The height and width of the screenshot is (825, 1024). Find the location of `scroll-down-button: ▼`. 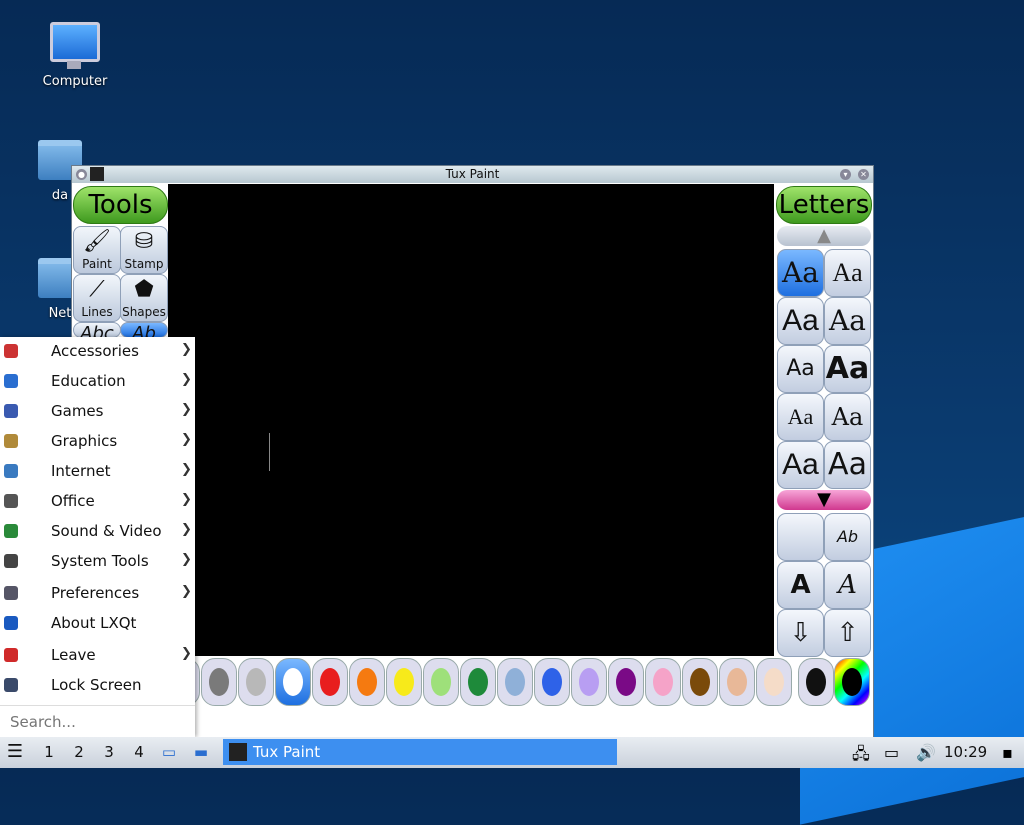

scroll-down-button: ▼ is located at coordinates (824, 500).